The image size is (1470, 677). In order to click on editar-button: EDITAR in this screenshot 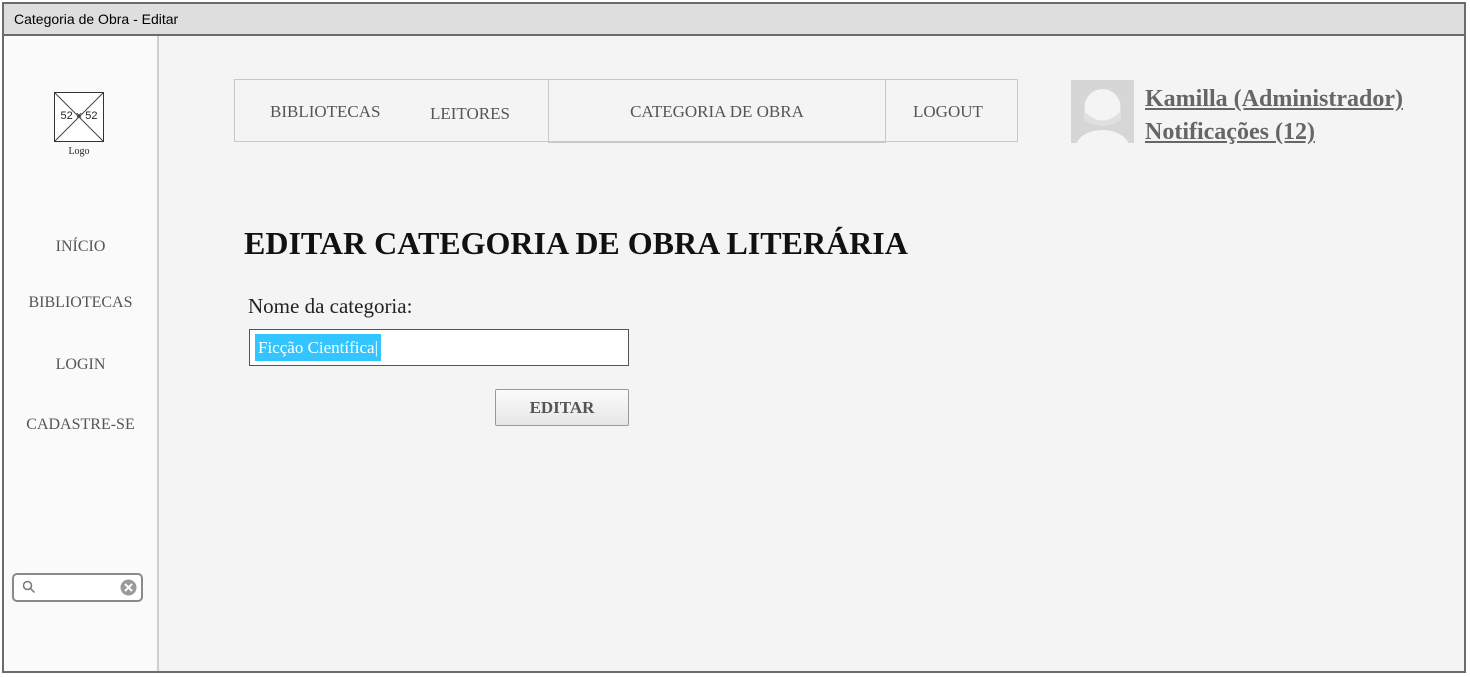, I will do `click(562, 407)`.